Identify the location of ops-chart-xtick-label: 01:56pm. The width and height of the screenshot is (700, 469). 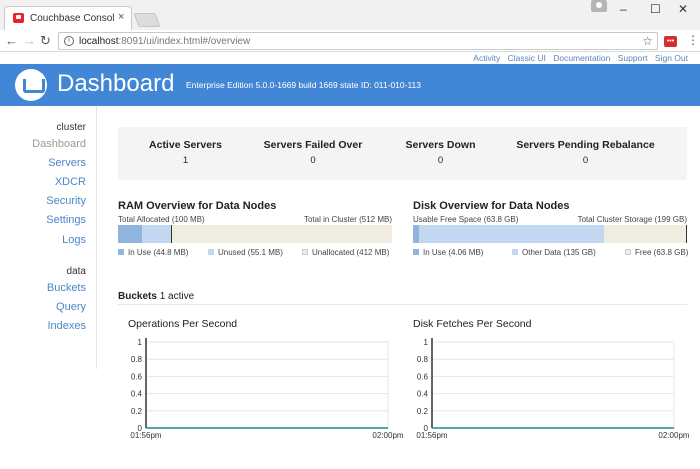
(145, 435).